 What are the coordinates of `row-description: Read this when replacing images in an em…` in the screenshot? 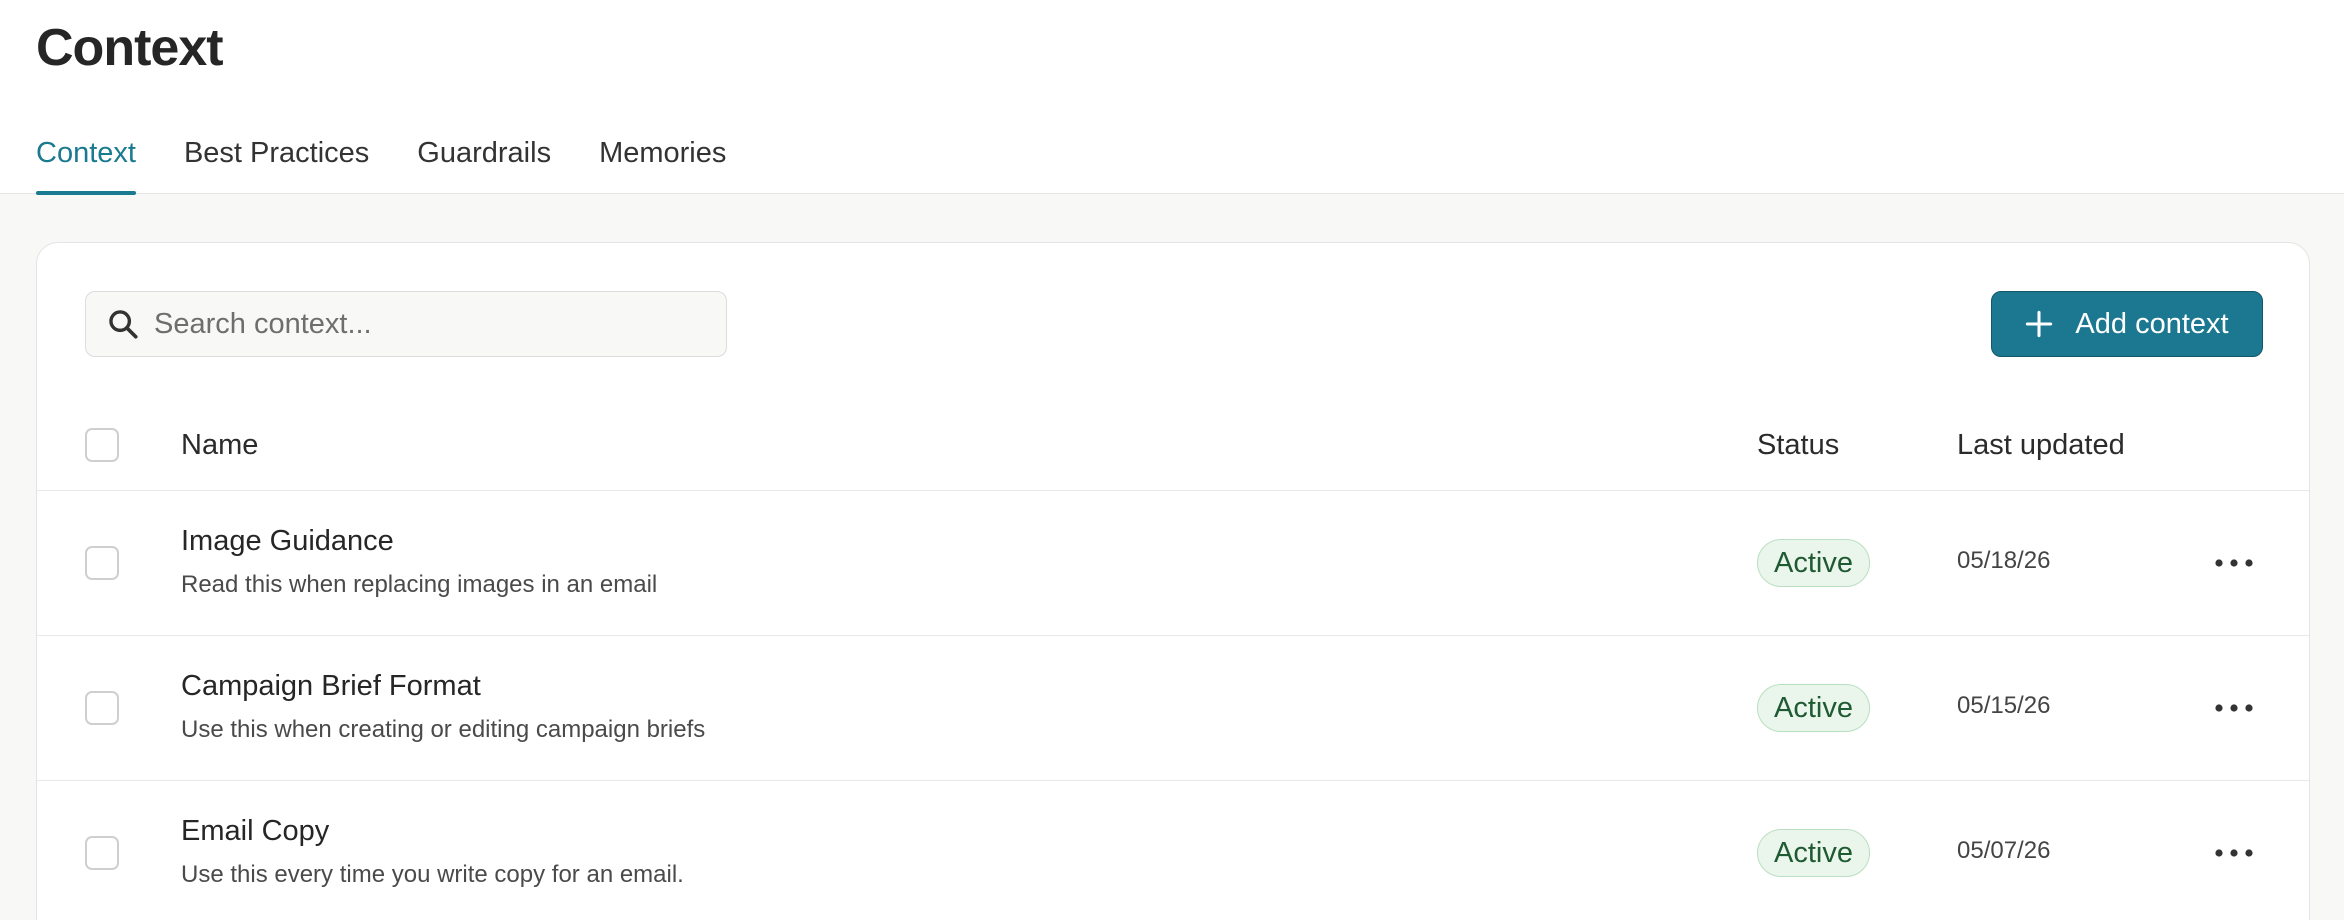 It's located at (419, 584).